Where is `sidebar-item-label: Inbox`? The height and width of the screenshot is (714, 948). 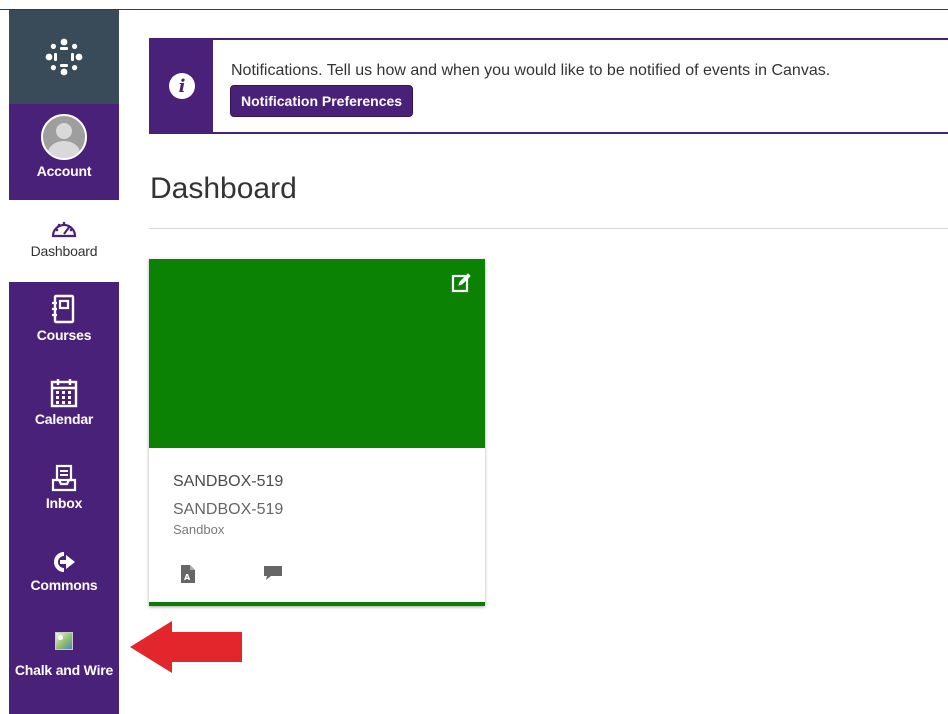 sidebar-item-label: Inbox is located at coordinates (64, 503).